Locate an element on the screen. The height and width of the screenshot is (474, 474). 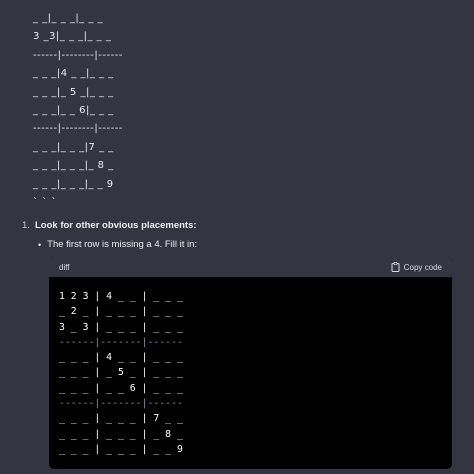
code-line: _ _ _ | _ _ _ | 7 _ _ is located at coordinates (121, 419).